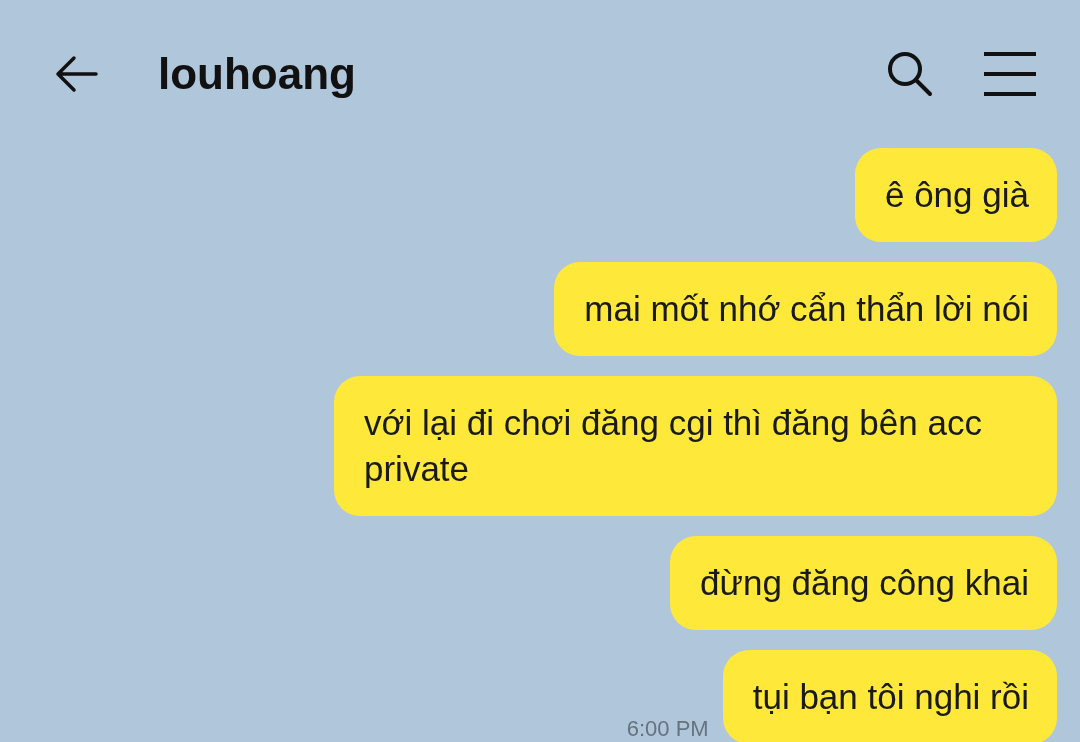 Image resolution: width=1080 pixels, height=742 pixels. What do you see at coordinates (955, 195) in the screenshot?
I see `message-bubble: ê ông già` at bounding box center [955, 195].